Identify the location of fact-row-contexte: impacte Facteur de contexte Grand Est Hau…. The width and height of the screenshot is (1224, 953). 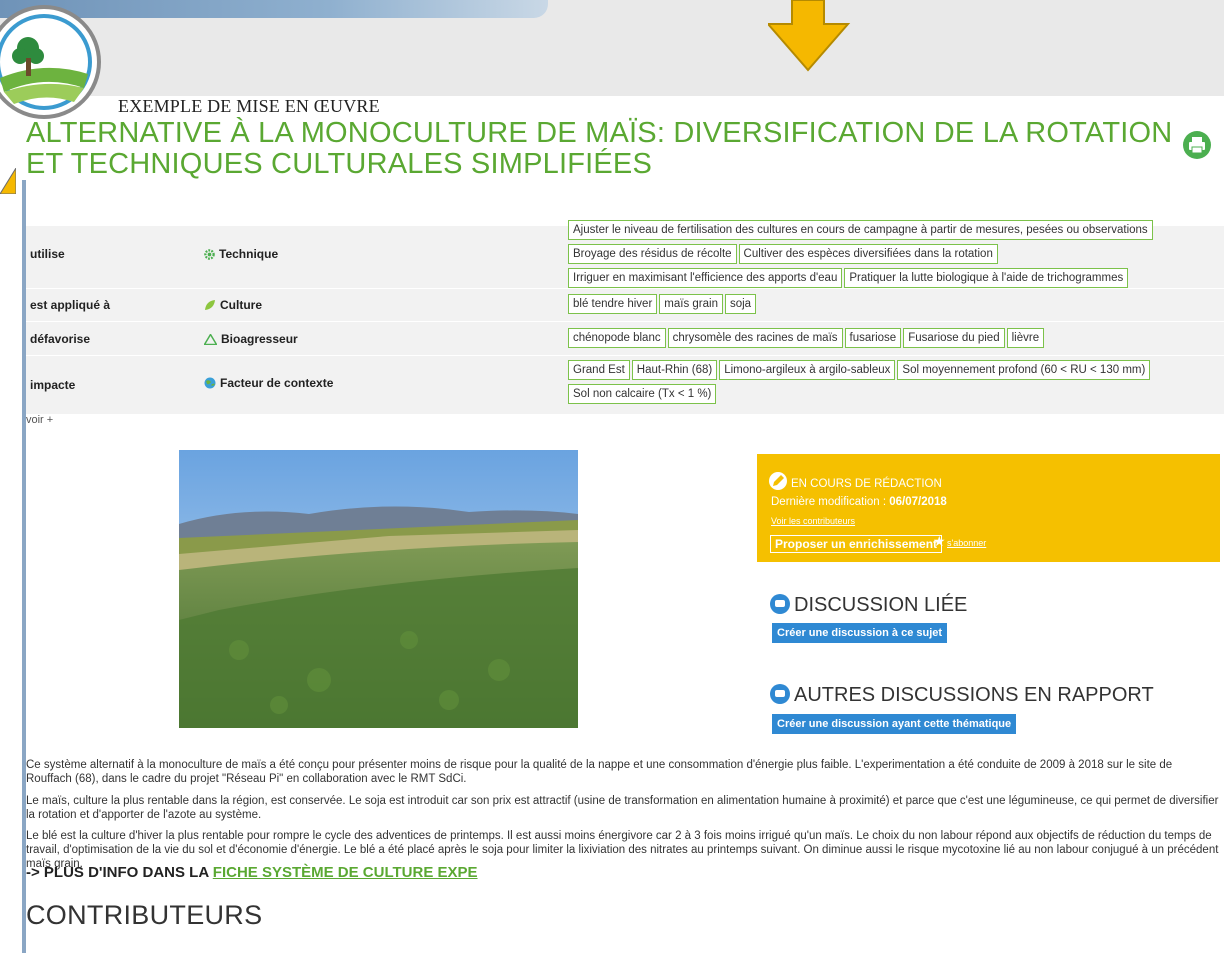
(625, 385).